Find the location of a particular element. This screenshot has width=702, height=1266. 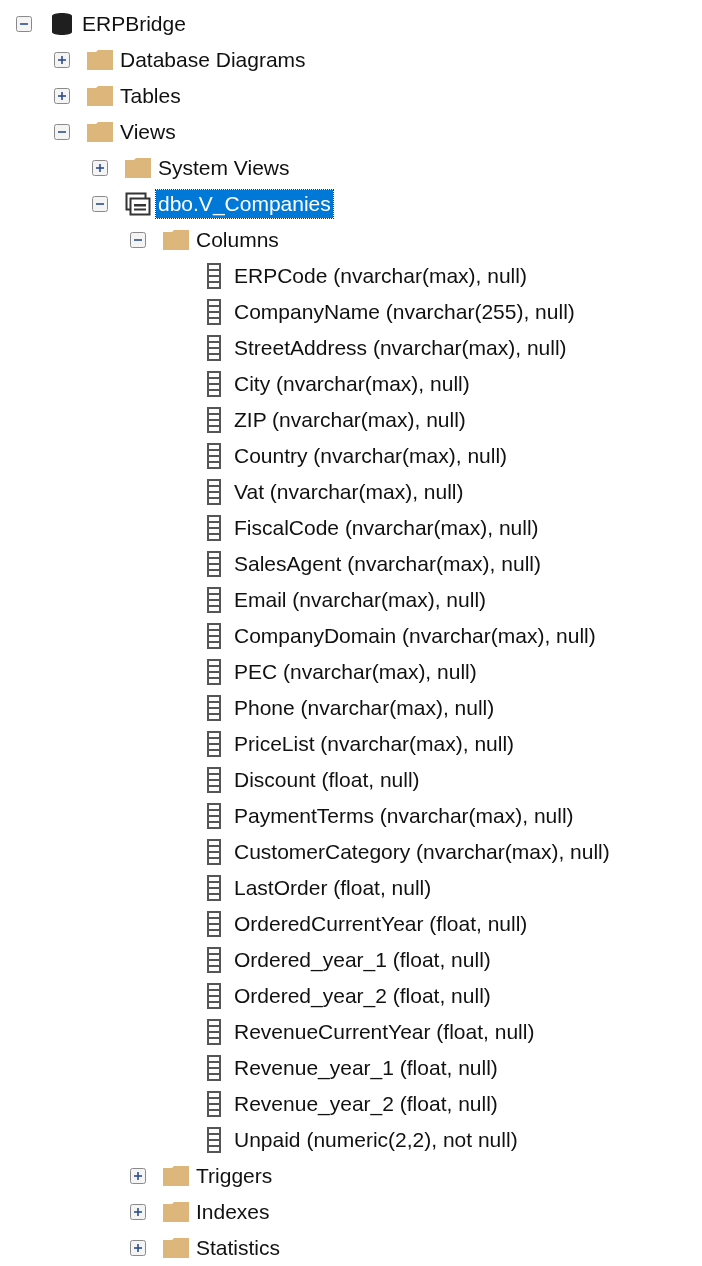

tree-item-label: Vat (nvarchar(max), null) is located at coordinates (349, 492).